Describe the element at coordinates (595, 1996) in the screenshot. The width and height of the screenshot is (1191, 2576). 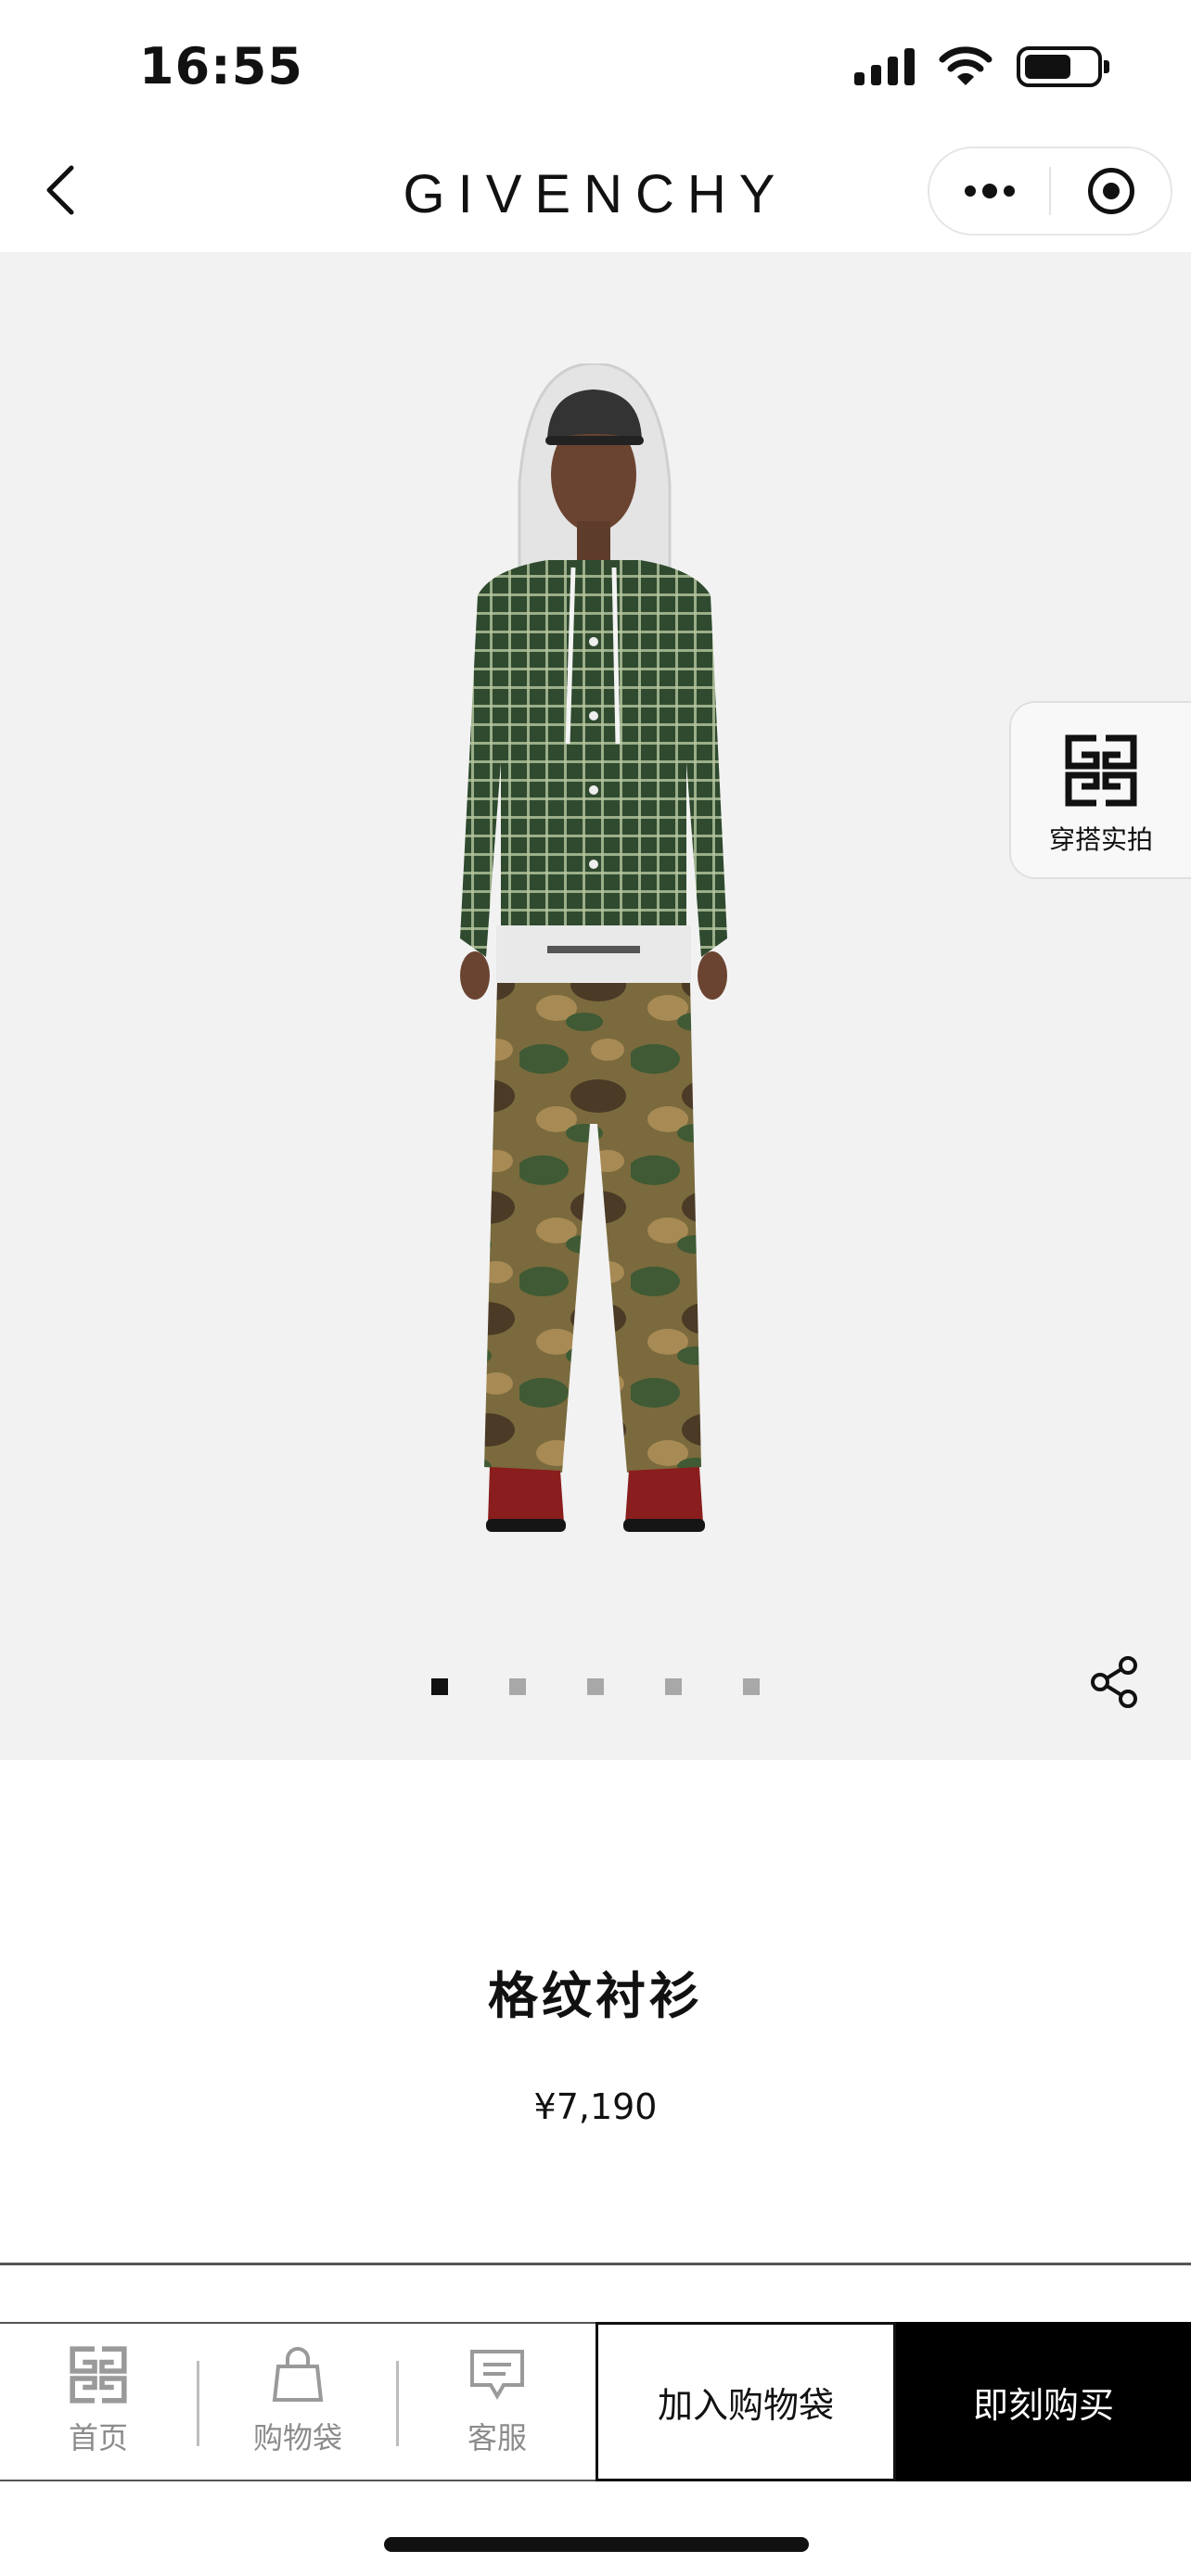
I see `product-title: 格纹衬衫` at that location.